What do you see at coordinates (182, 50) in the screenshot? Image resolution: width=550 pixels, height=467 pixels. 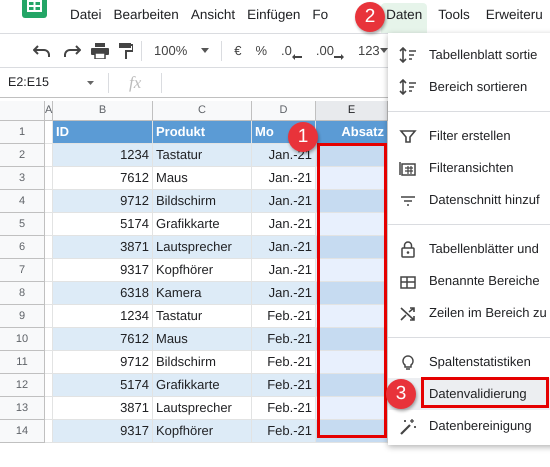 I see `zoom-dropdown: 100%` at bounding box center [182, 50].